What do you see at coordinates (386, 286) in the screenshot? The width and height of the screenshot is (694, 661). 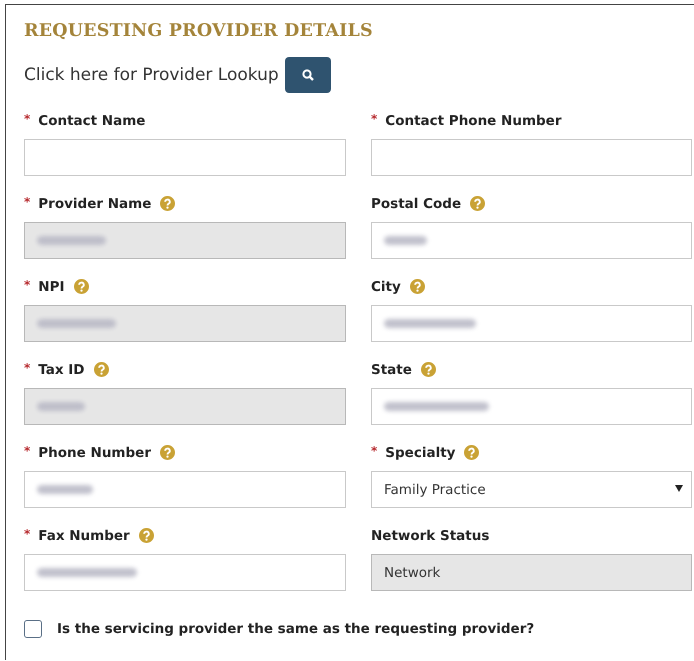 I see `field-label: City` at bounding box center [386, 286].